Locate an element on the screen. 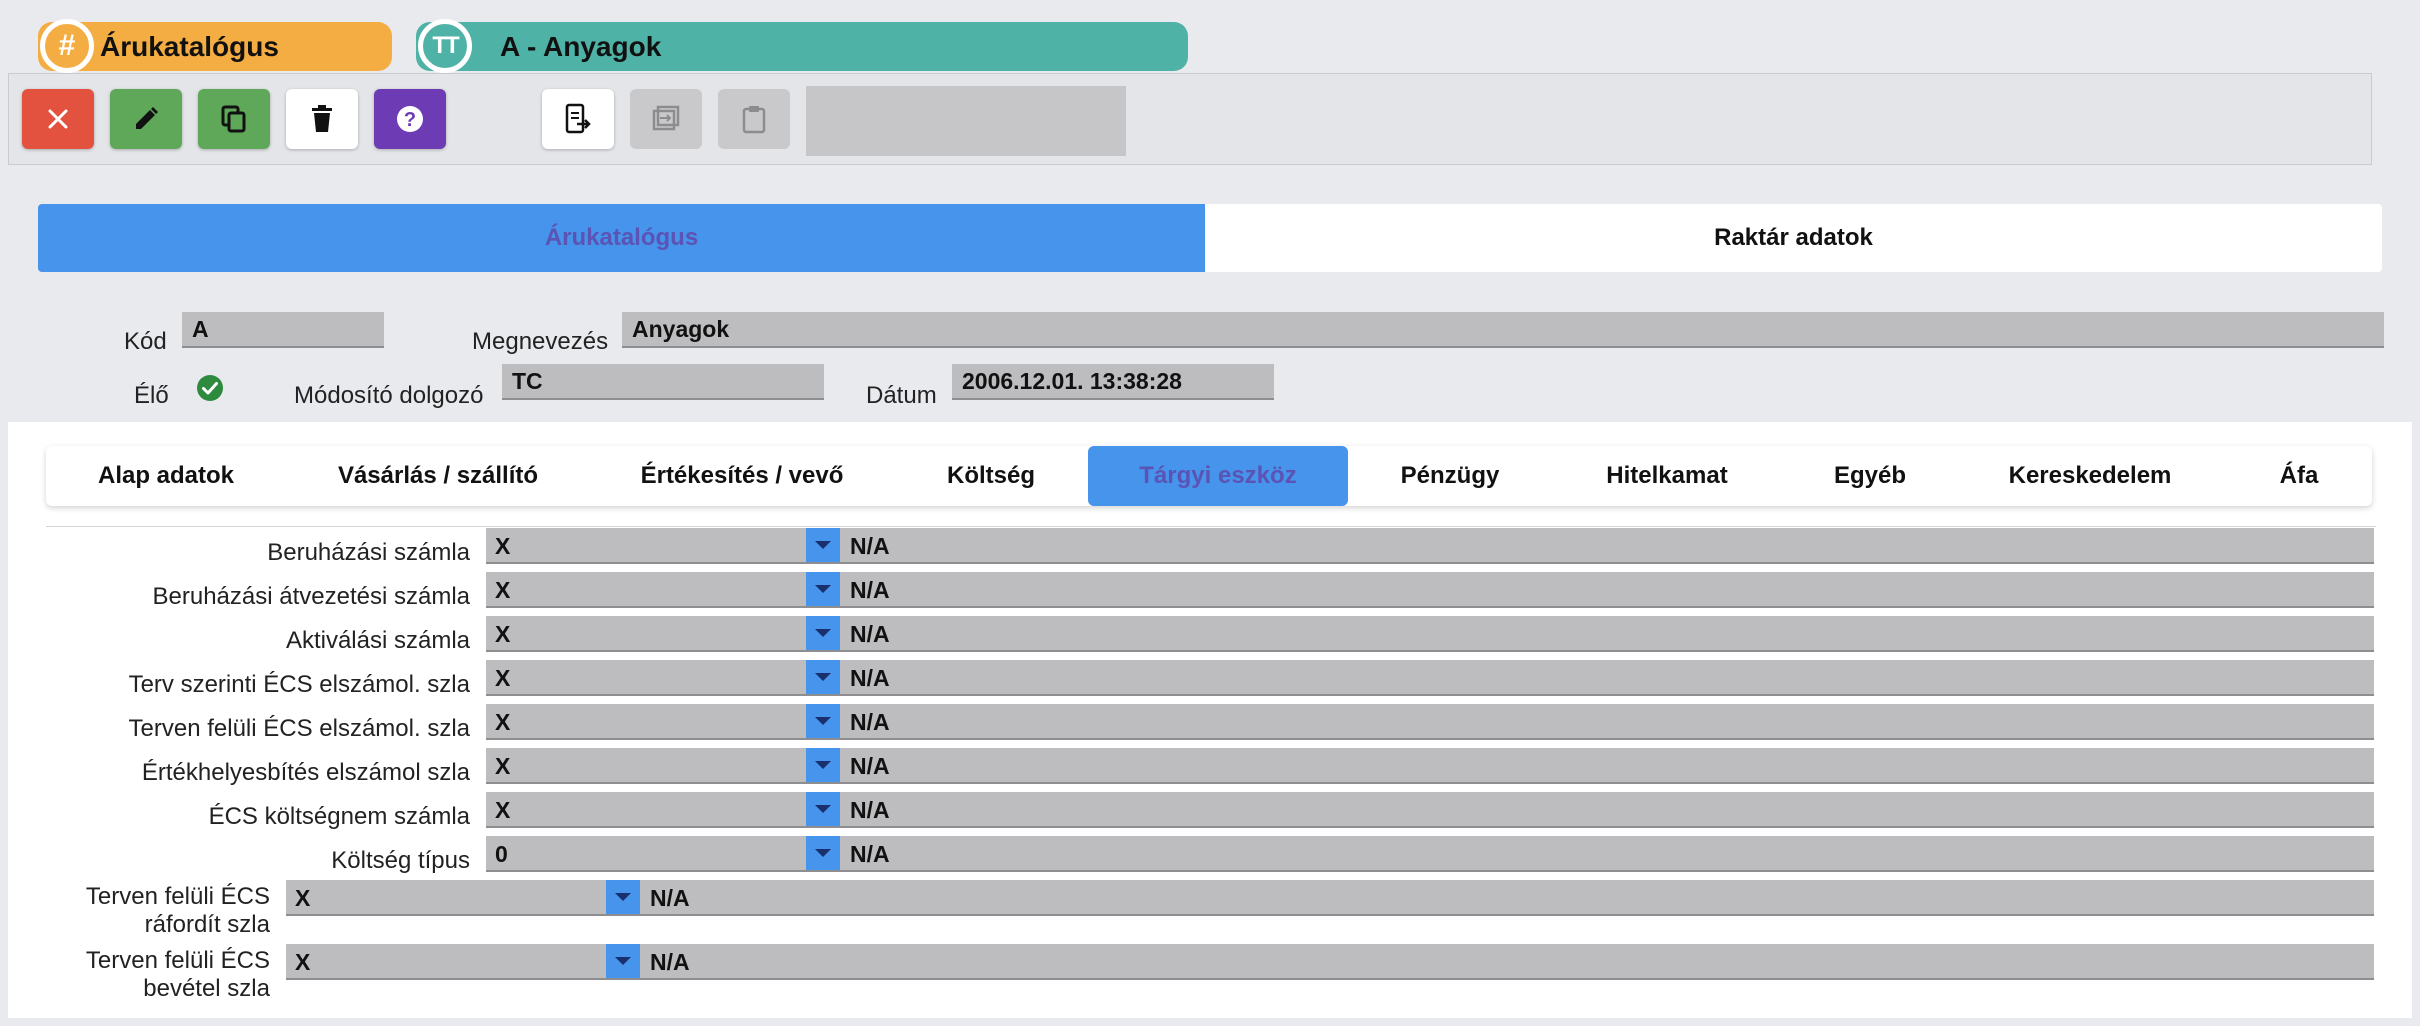  kod-field: A is located at coordinates (283, 330).